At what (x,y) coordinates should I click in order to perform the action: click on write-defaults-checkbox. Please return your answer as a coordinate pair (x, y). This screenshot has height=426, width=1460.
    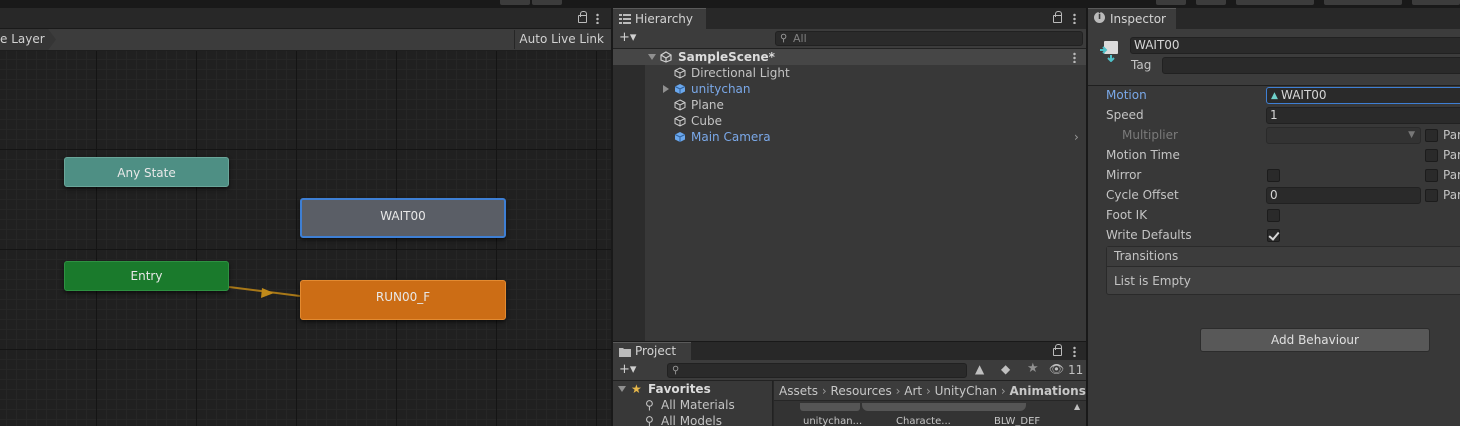
    Looking at the image, I should click on (1273, 235).